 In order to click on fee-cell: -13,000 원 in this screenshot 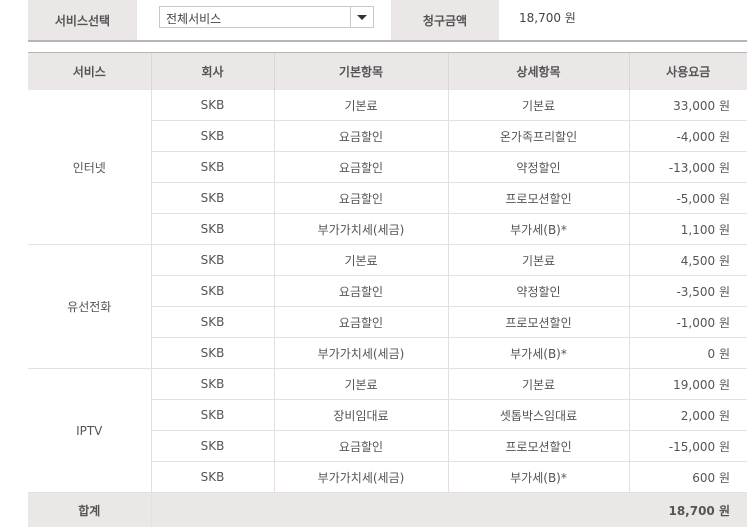, I will do `click(687, 167)`.